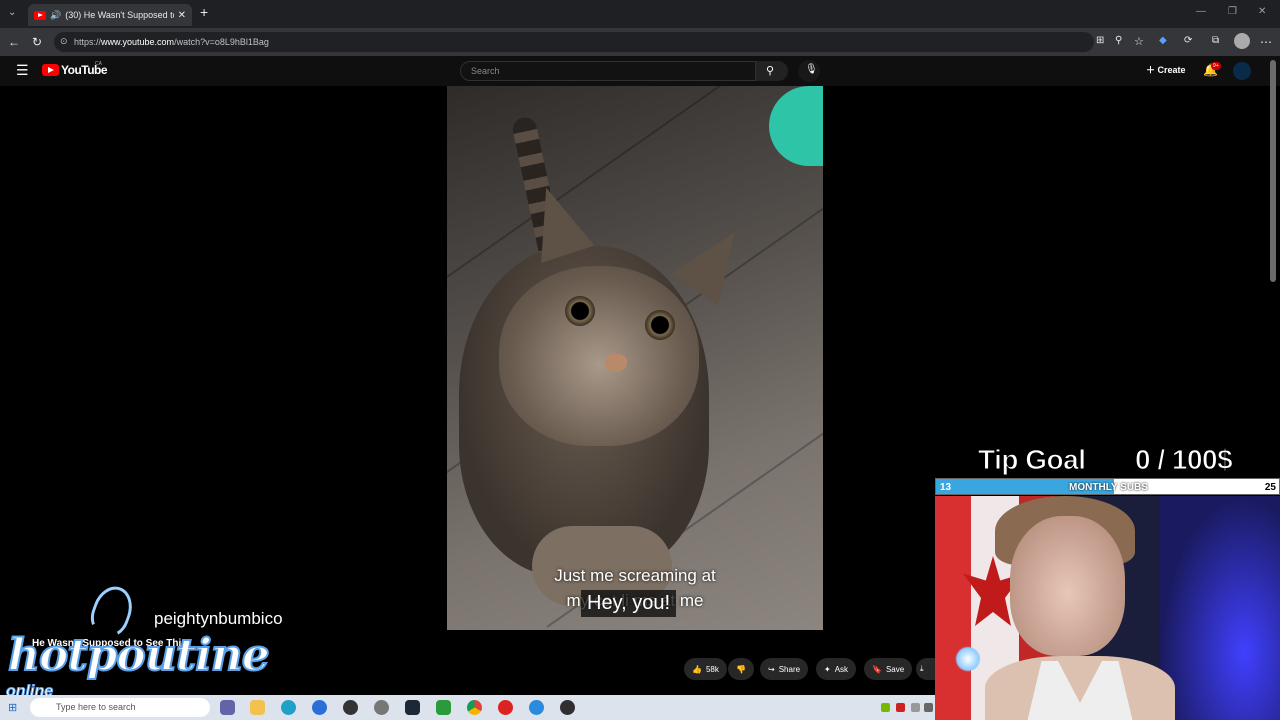 Image resolution: width=1280 pixels, height=720 pixels. Describe the element at coordinates (895, 669) in the screenshot. I see `save-label: Save` at that location.